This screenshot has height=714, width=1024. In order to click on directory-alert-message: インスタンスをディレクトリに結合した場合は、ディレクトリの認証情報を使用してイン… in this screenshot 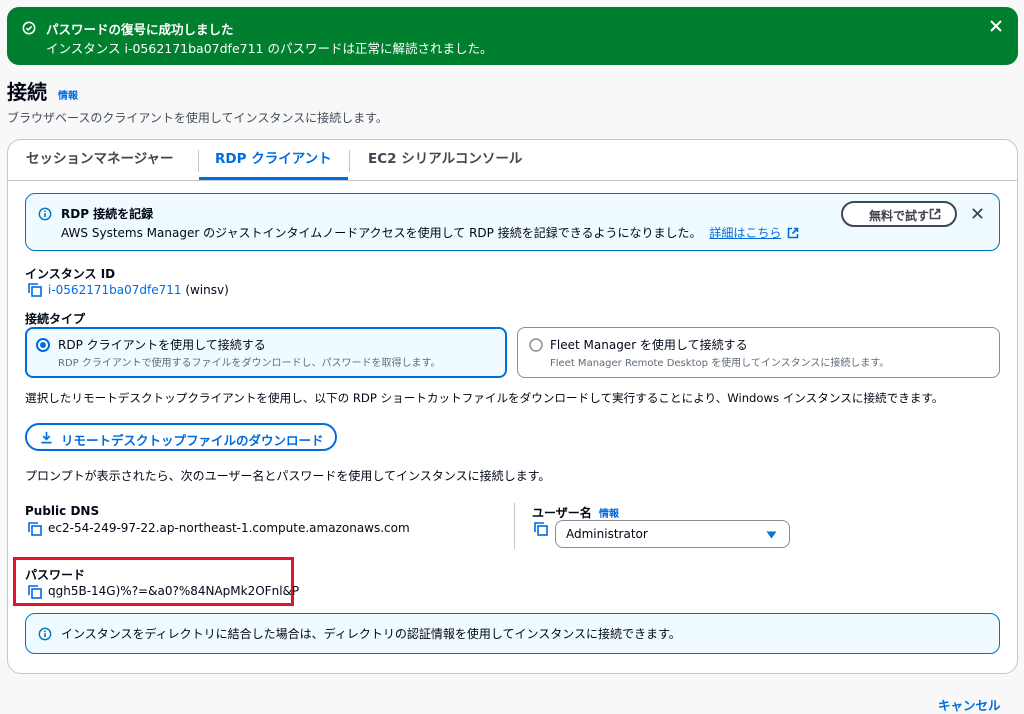, I will do `click(371, 634)`.